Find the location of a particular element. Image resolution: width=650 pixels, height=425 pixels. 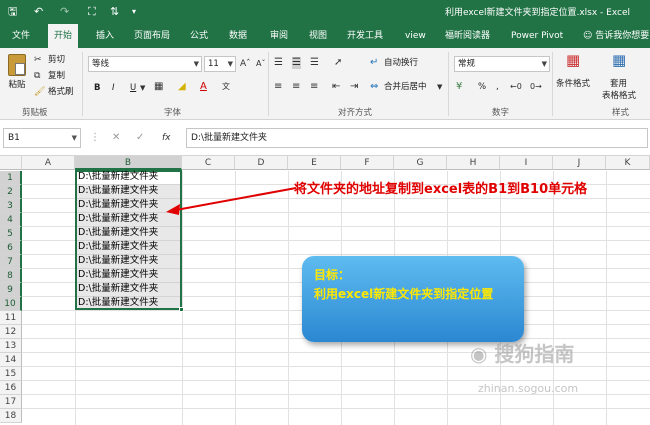

underline-button: U is located at coordinates (133, 88).